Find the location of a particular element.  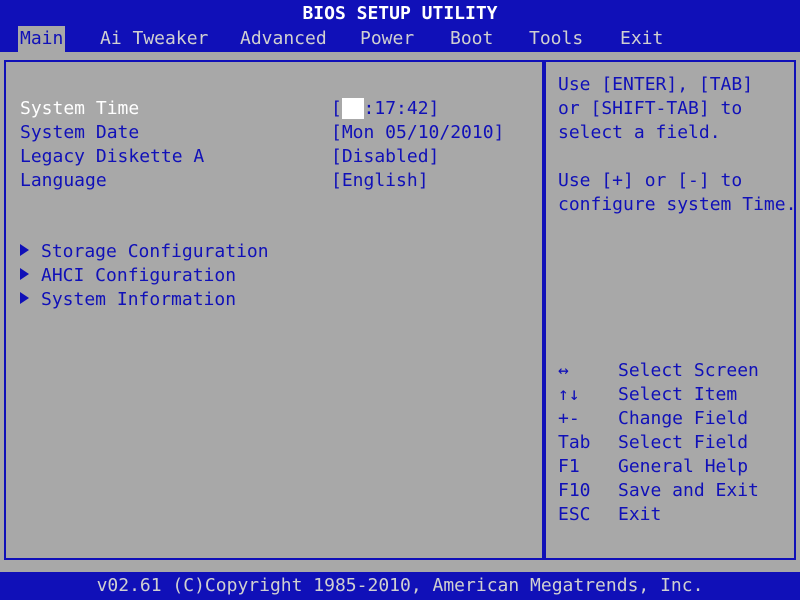

key-description: General Help is located at coordinates (683, 466).